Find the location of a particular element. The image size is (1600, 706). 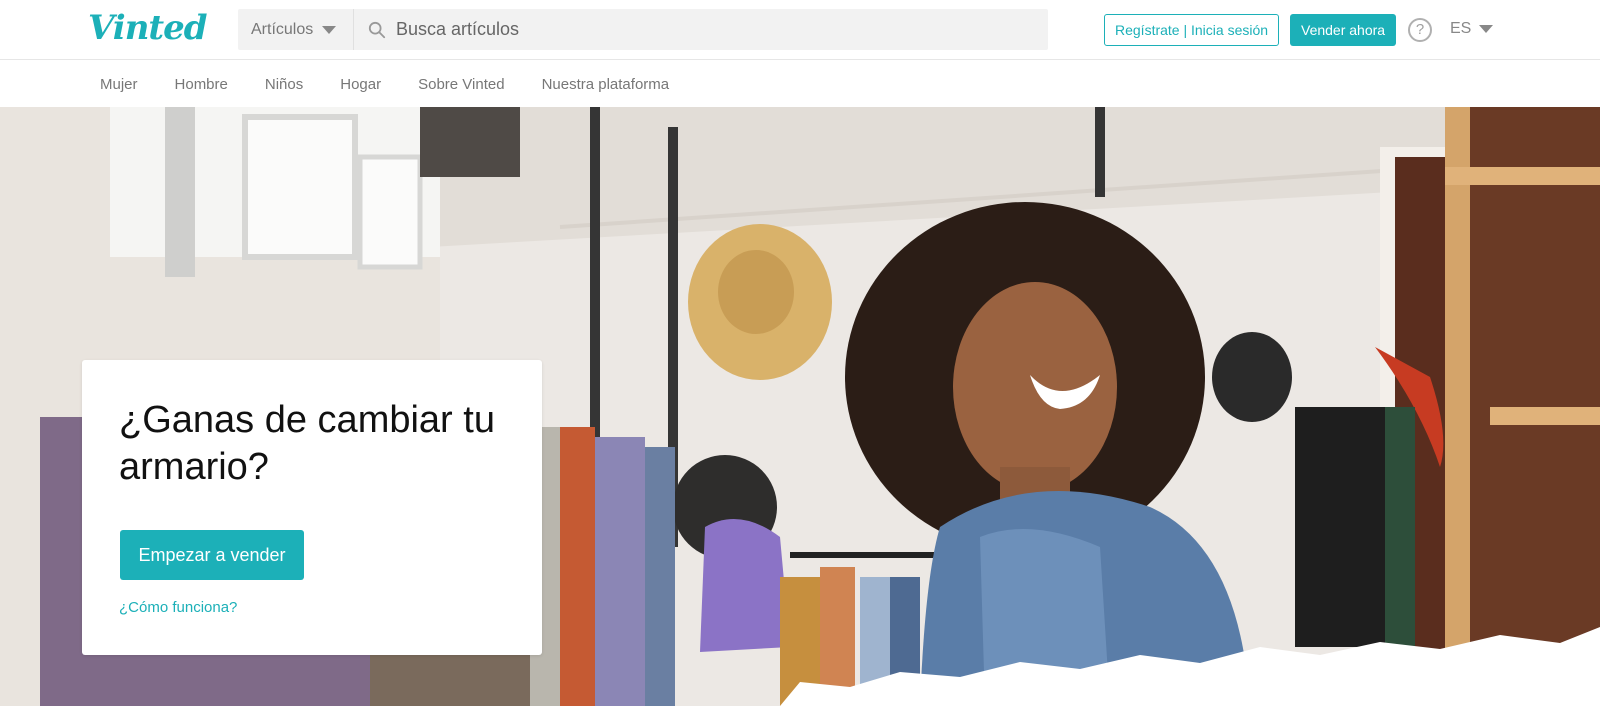

hero-title: ¿Ganas de cambiar tu armario? is located at coordinates (307, 443).